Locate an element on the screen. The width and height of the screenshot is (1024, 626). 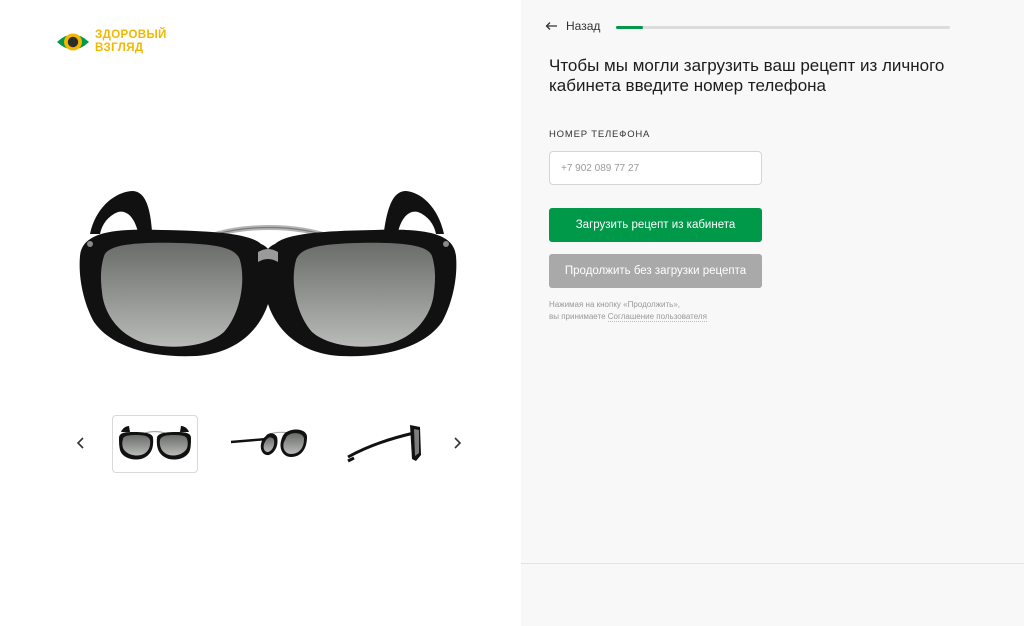
thumbnail-side is located at coordinates (384, 443).